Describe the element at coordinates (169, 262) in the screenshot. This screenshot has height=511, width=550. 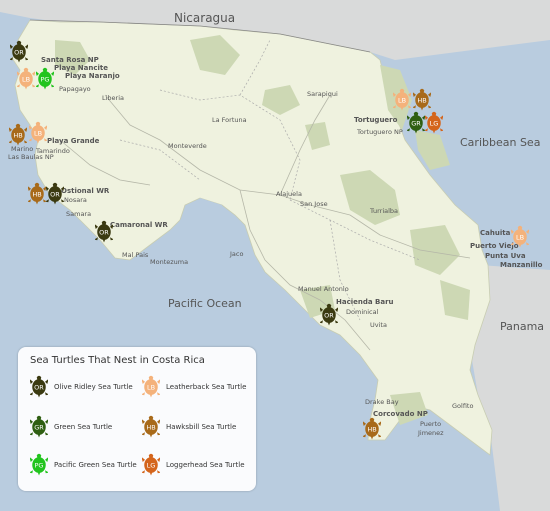
I see `montezuma-label: Montezuma` at that location.